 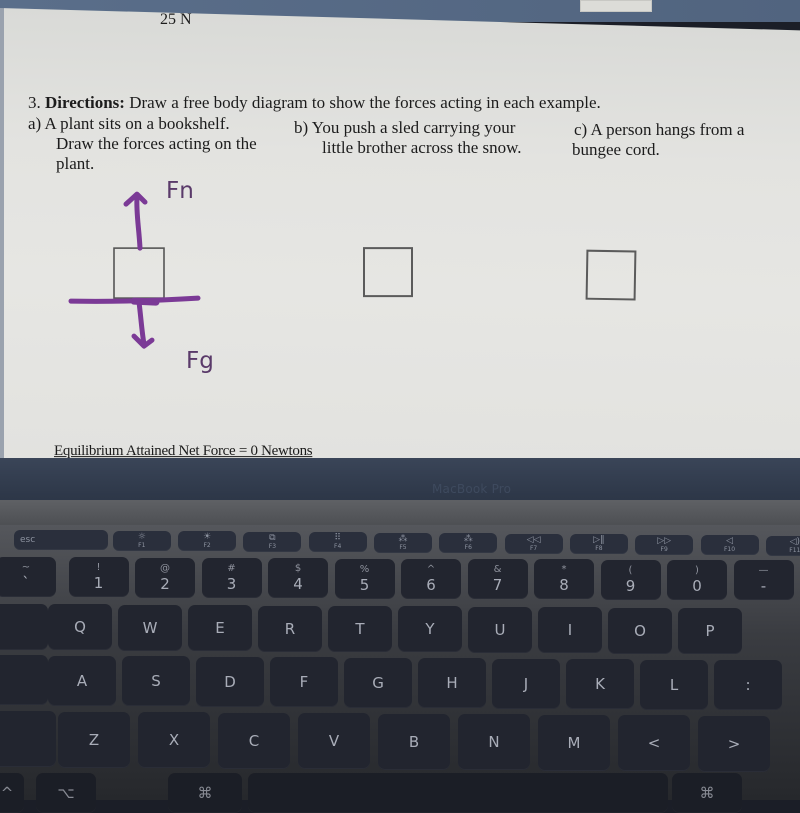 I want to click on key-semicolon: :, so click(x=748, y=685).